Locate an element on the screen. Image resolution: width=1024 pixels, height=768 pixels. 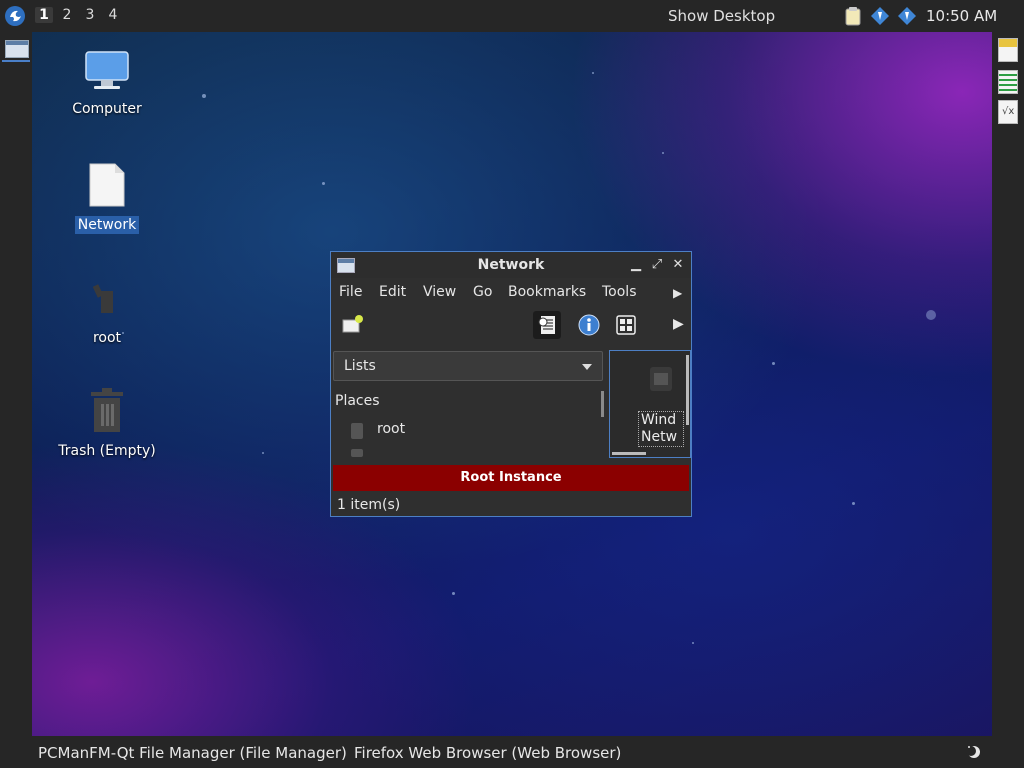
workspace-3: 3 is located at coordinates (90, 15).